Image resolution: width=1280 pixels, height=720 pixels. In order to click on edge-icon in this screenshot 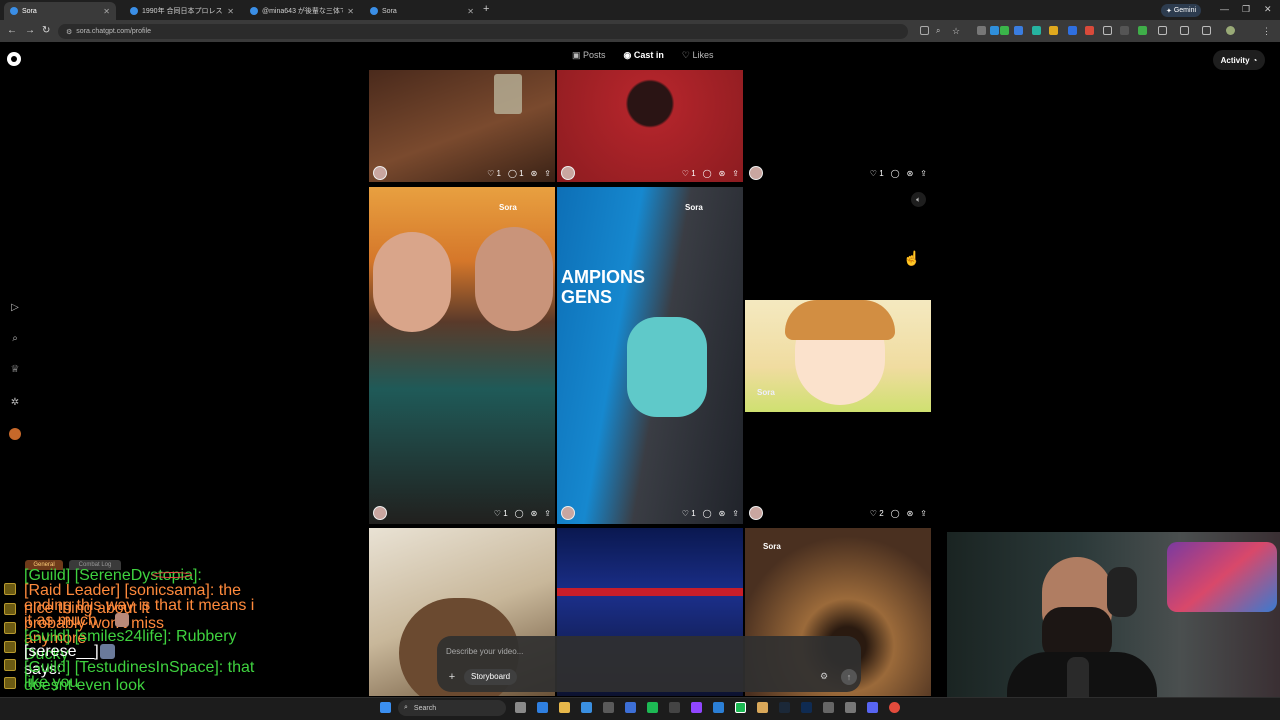, I will do `click(542, 707)`.